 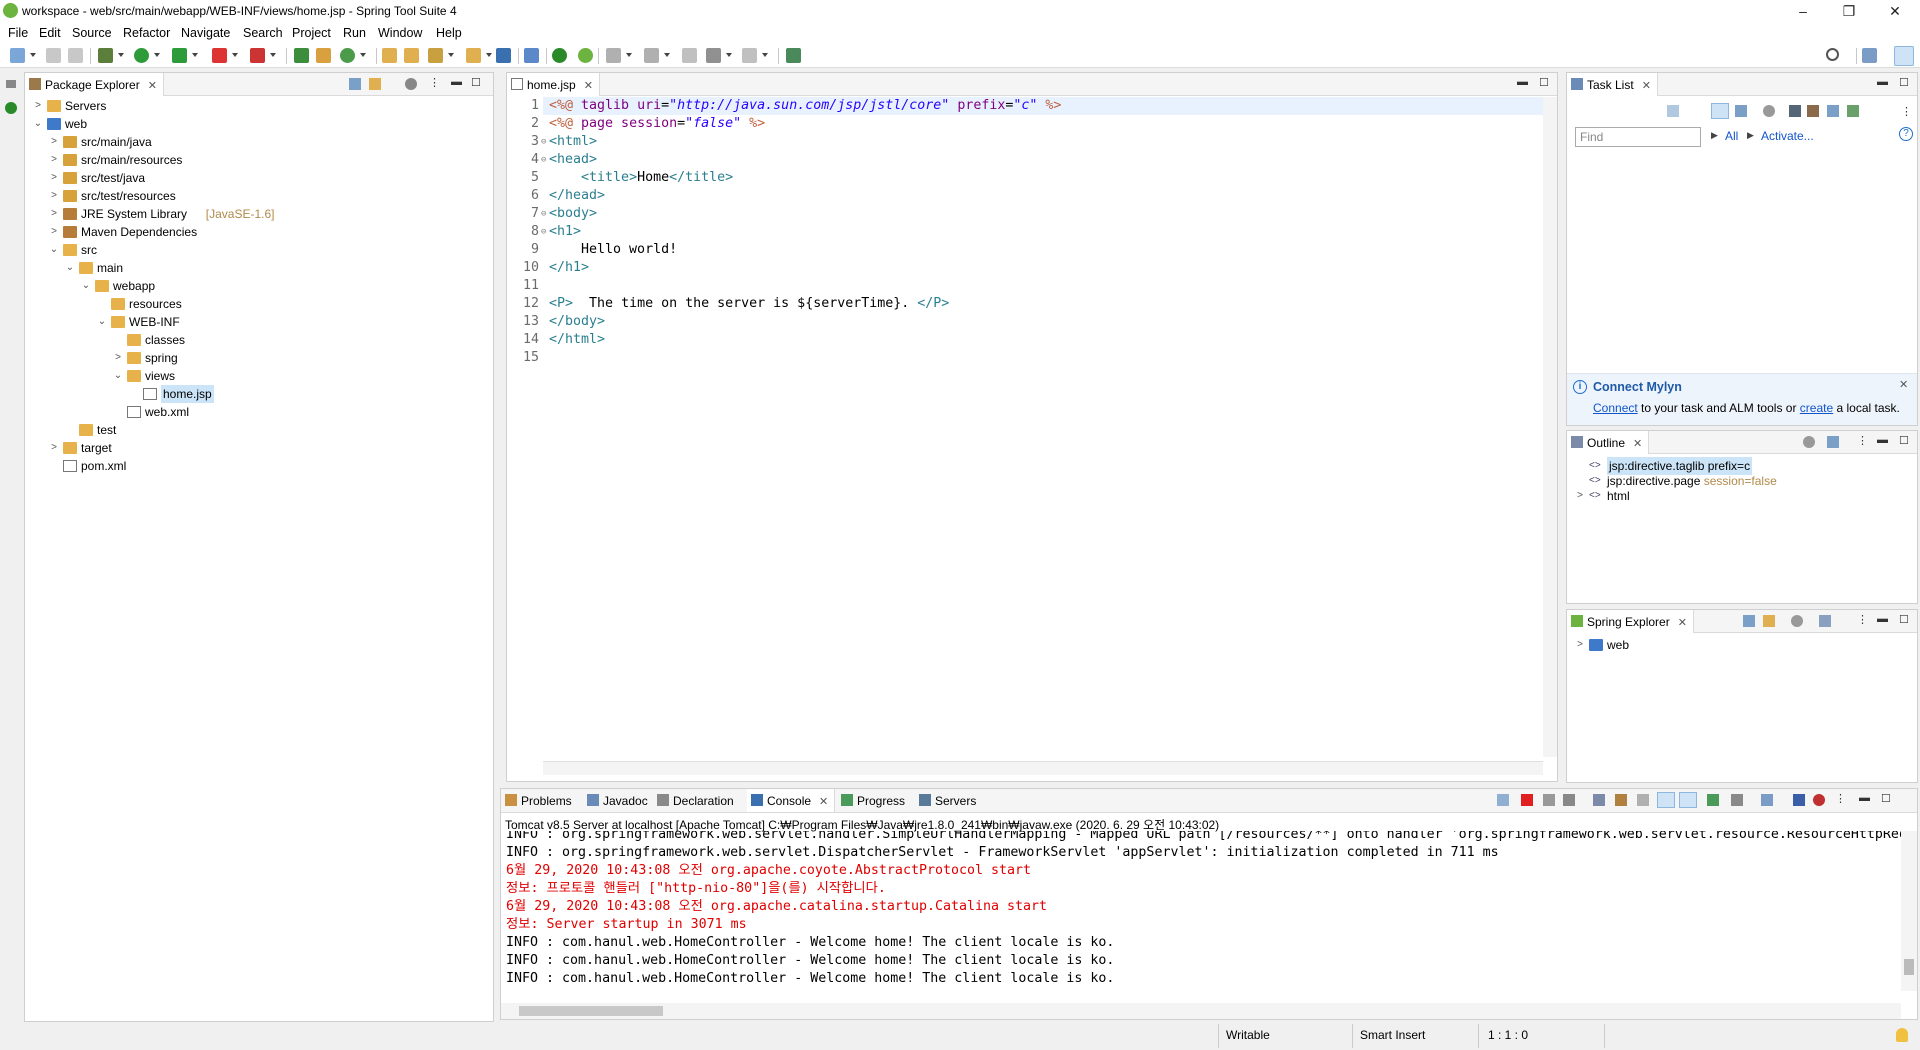 I want to click on back-icon, so click(x=713, y=55).